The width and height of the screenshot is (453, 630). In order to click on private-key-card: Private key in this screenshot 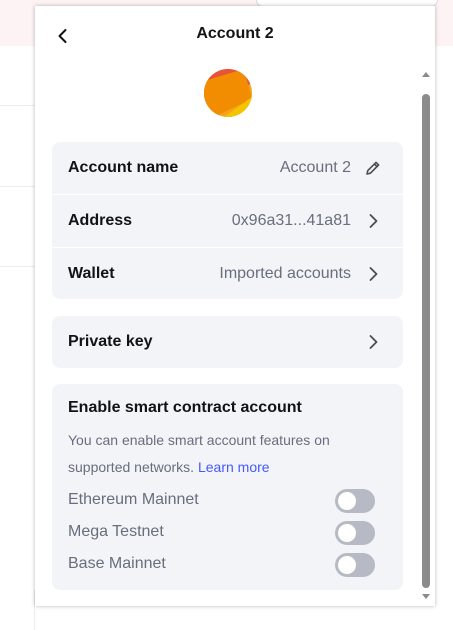, I will do `click(227, 342)`.